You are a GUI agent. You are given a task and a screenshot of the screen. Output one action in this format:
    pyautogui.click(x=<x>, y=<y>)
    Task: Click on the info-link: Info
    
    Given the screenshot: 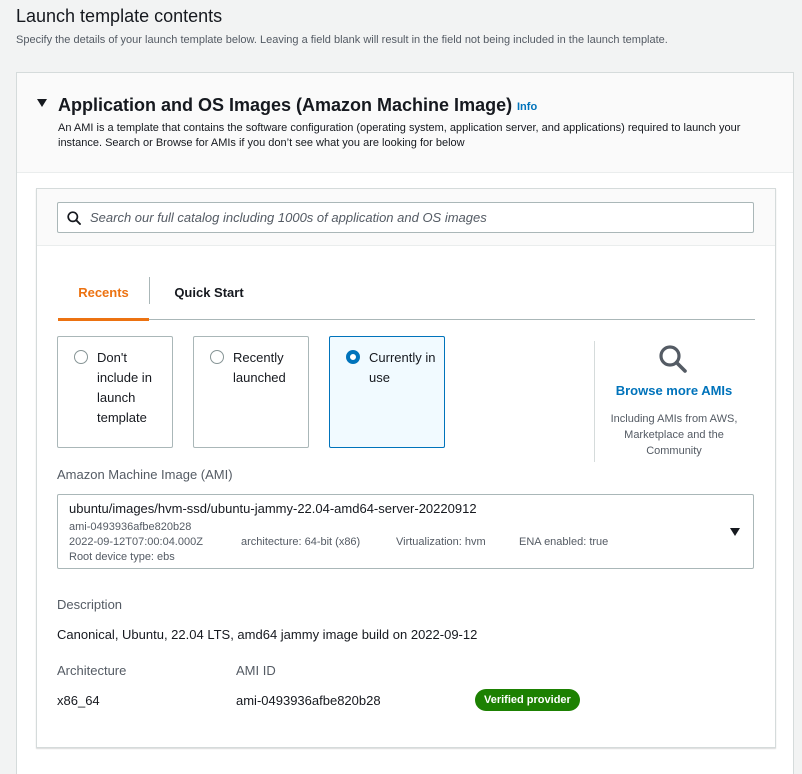 What is the action you would take?
    pyautogui.click(x=527, y=107)
    